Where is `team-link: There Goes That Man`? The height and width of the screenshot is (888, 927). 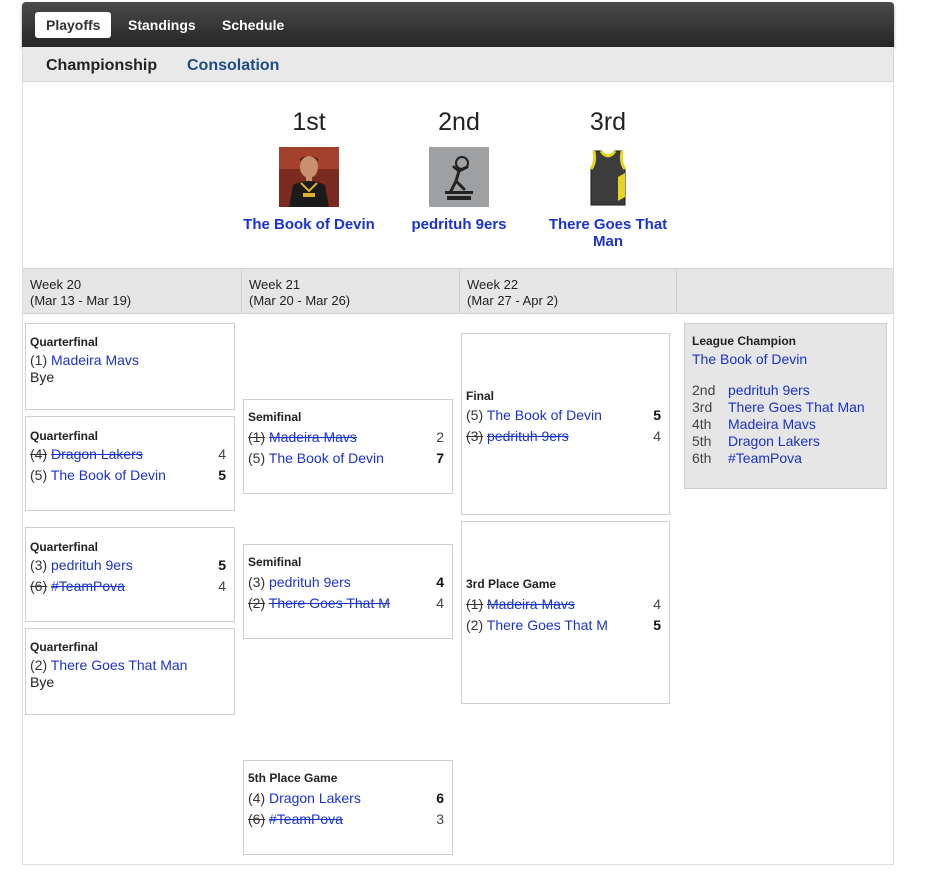
team-link: There Goes That Man is located at coordinates (119, 665).